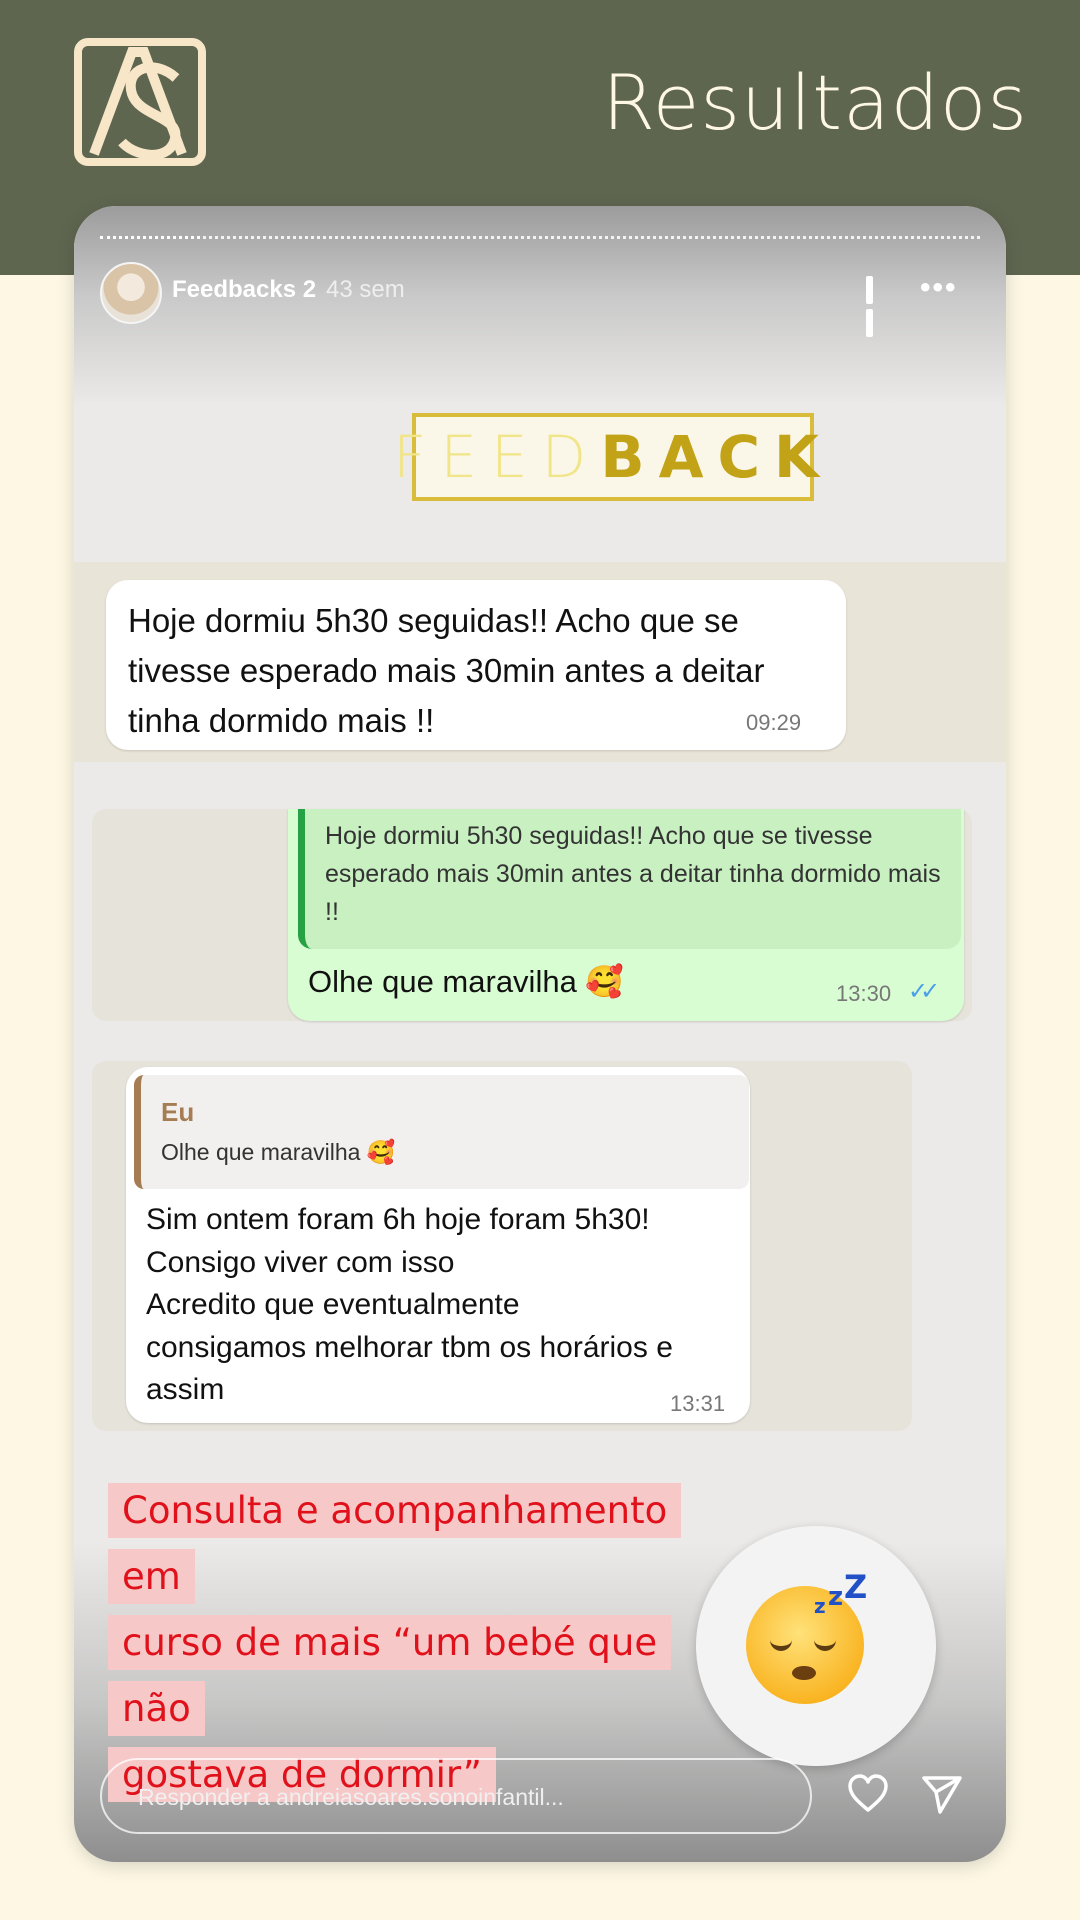 The width and height of the screenshot is (1080, 1920). What do you see at coordinates (466, 981) in the screenshot?
I see `message-text: Olhe que maravilha 🥰` at bounding box center [466, 981].